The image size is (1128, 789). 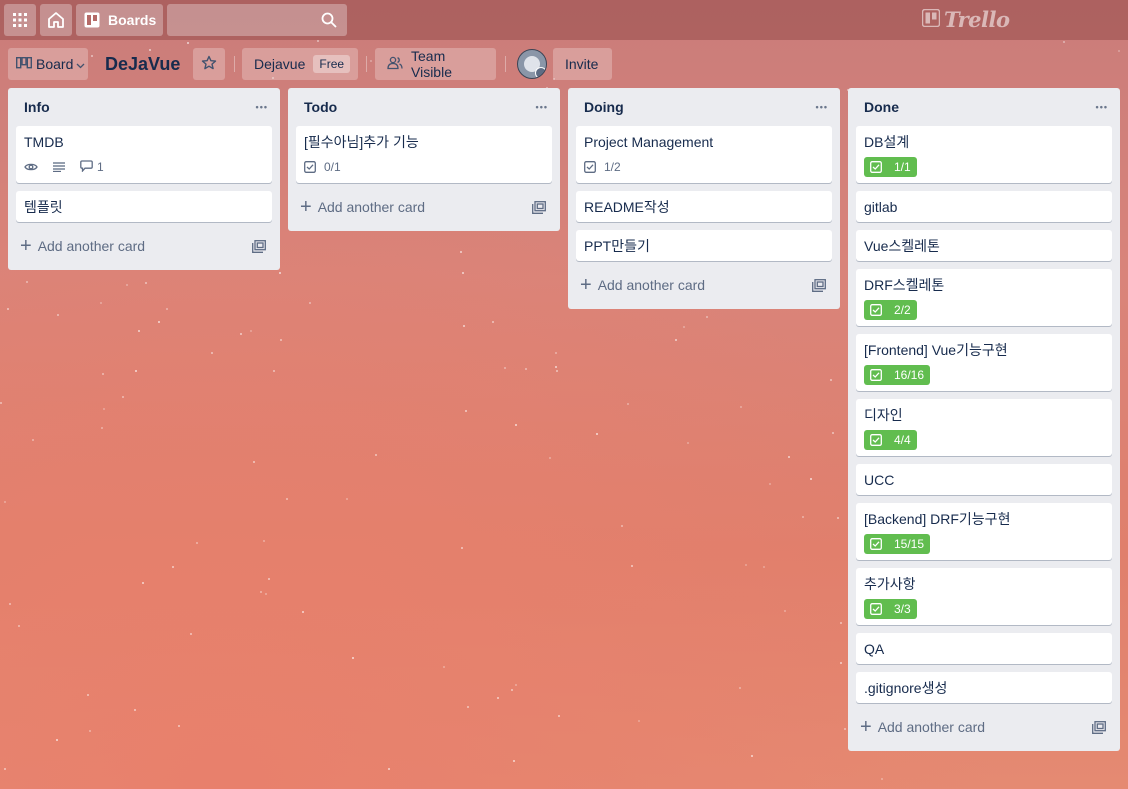 What do you see at coordinates (904, 285) in the screenshot?
I see `card-title: DRF스켈레톤` at bounding box center [904, 285].